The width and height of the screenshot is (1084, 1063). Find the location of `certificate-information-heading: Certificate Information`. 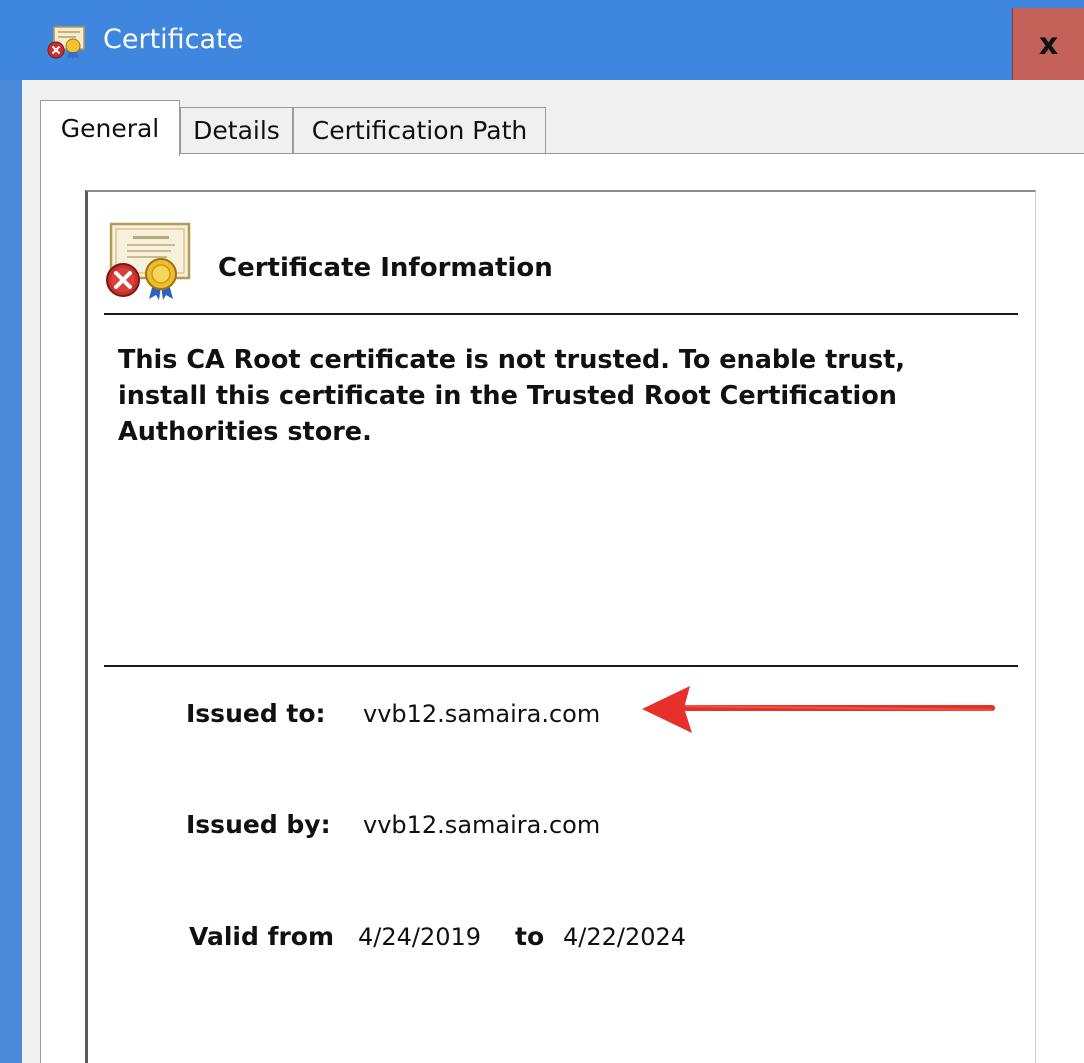

certificate-information-heading: Certificate Information is located at coordinates (385, 268).